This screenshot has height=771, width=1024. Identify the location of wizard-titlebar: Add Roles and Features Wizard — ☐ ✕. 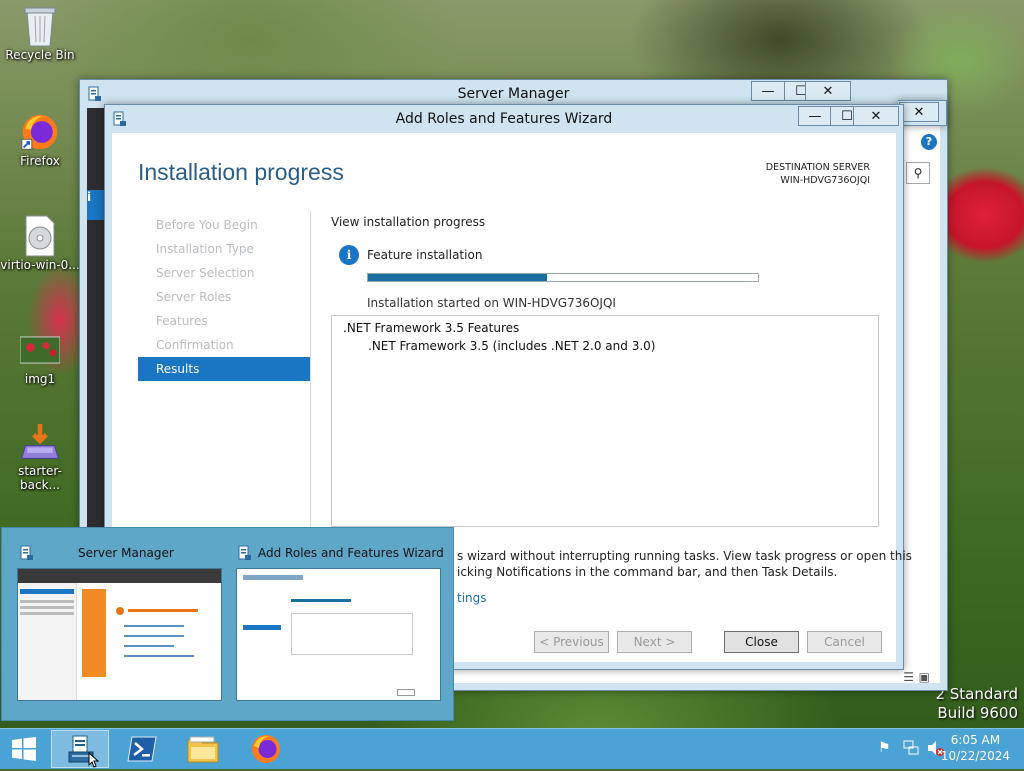
(504, 119).